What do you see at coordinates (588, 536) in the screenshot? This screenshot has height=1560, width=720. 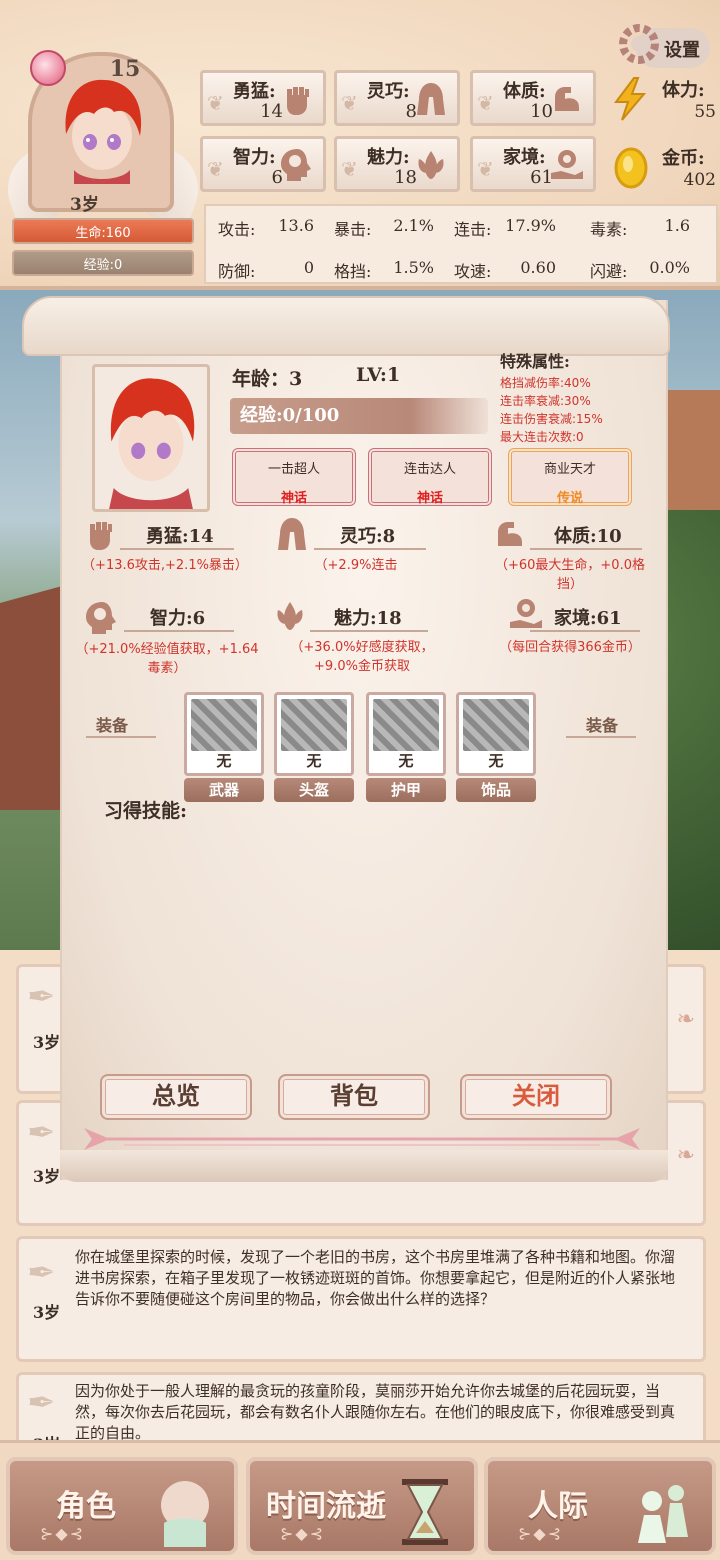 I see `attr-constitution-name: 体质:10` at bounding box center [588, 536].